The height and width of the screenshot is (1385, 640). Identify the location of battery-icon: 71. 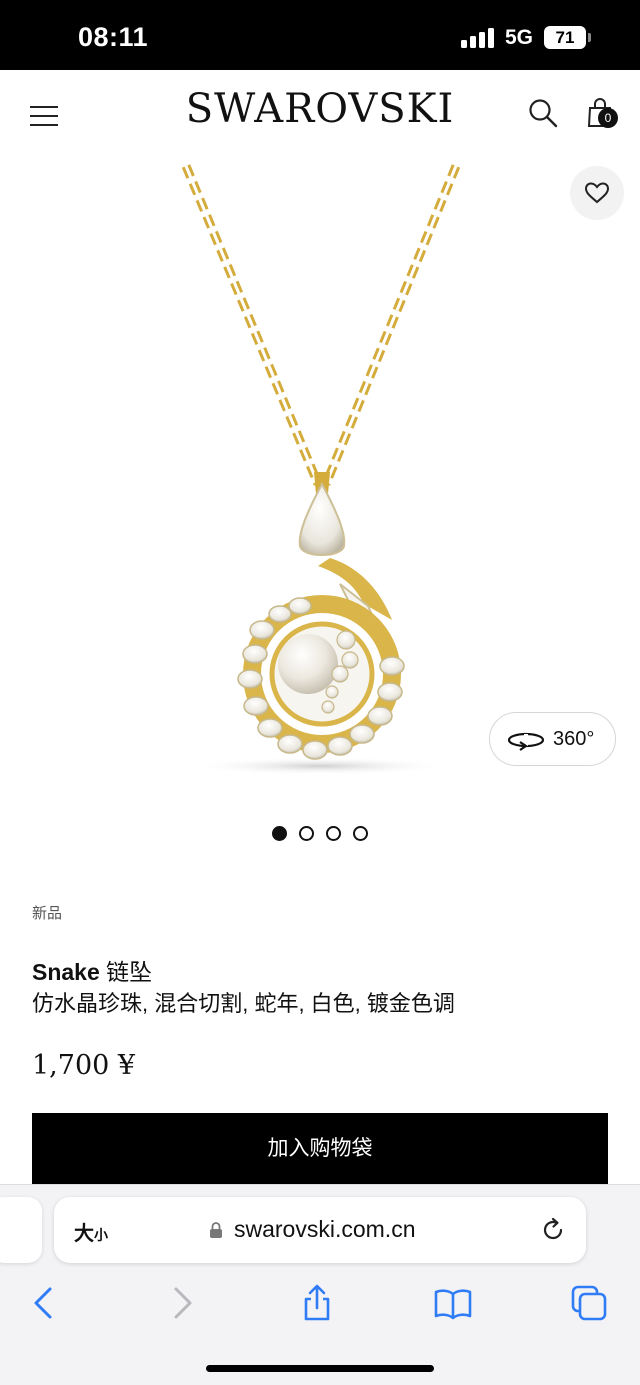
(565, 37).